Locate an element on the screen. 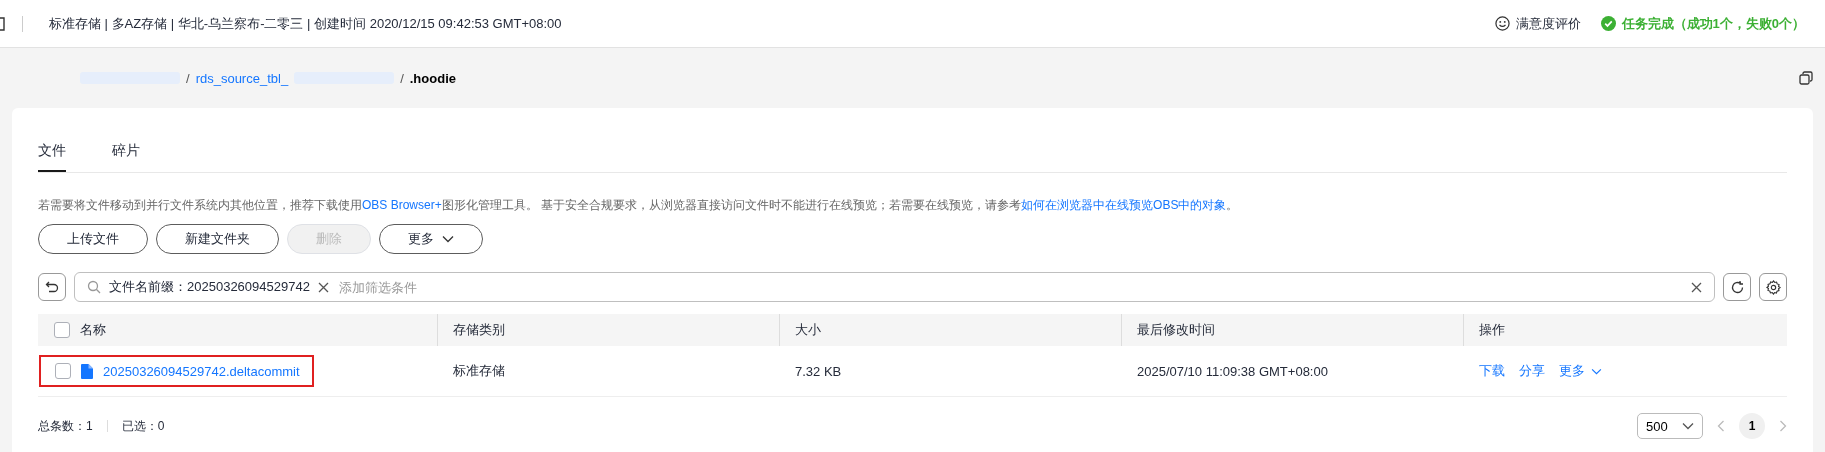  tab: 碎片 is located at coordinates (126, 157).